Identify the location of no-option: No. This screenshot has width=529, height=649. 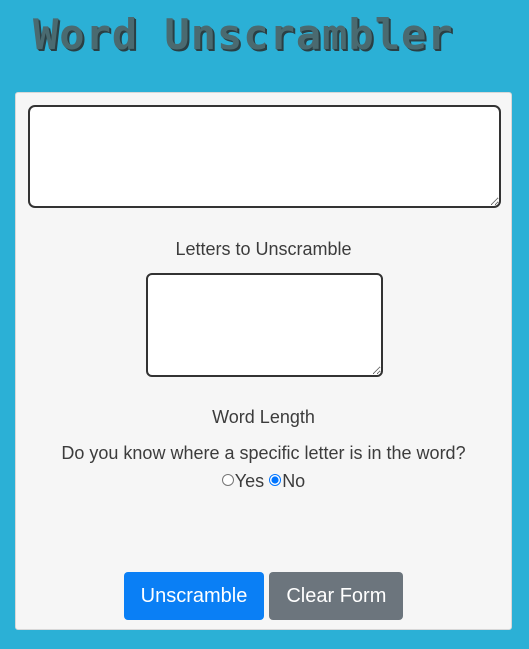
(287, 481).